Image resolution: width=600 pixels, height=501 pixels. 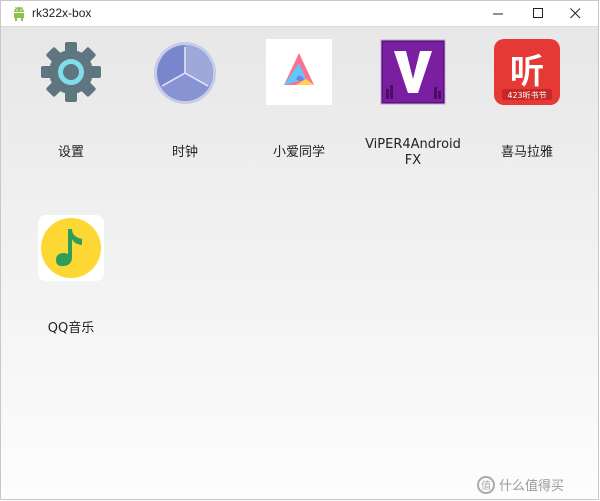 What do you see at coordinates (299, 72) in the screenshot?
I see `xiaoai-assistant-icon` at bounding box center [299, 72].